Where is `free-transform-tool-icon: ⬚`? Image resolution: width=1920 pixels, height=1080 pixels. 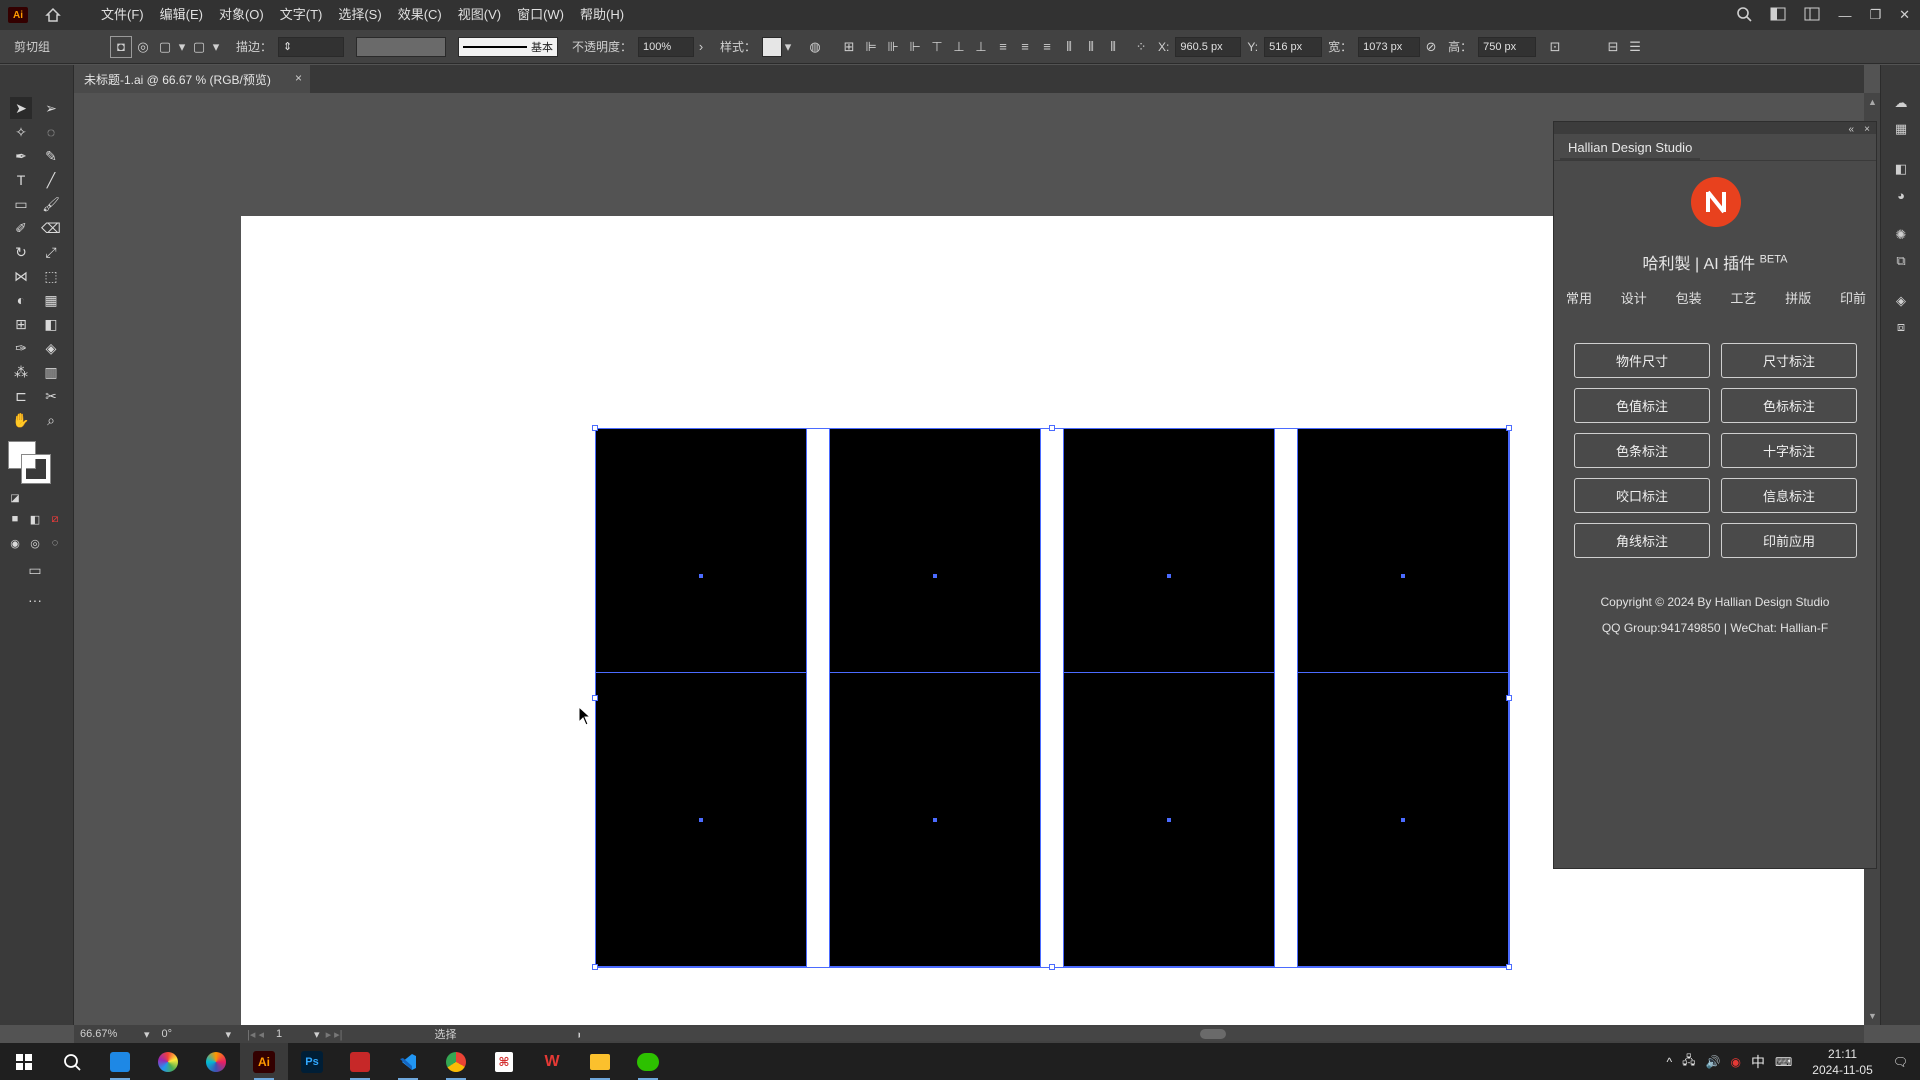 free-transform-tool-icon: ⬚ is located at coordinates (51, 276).